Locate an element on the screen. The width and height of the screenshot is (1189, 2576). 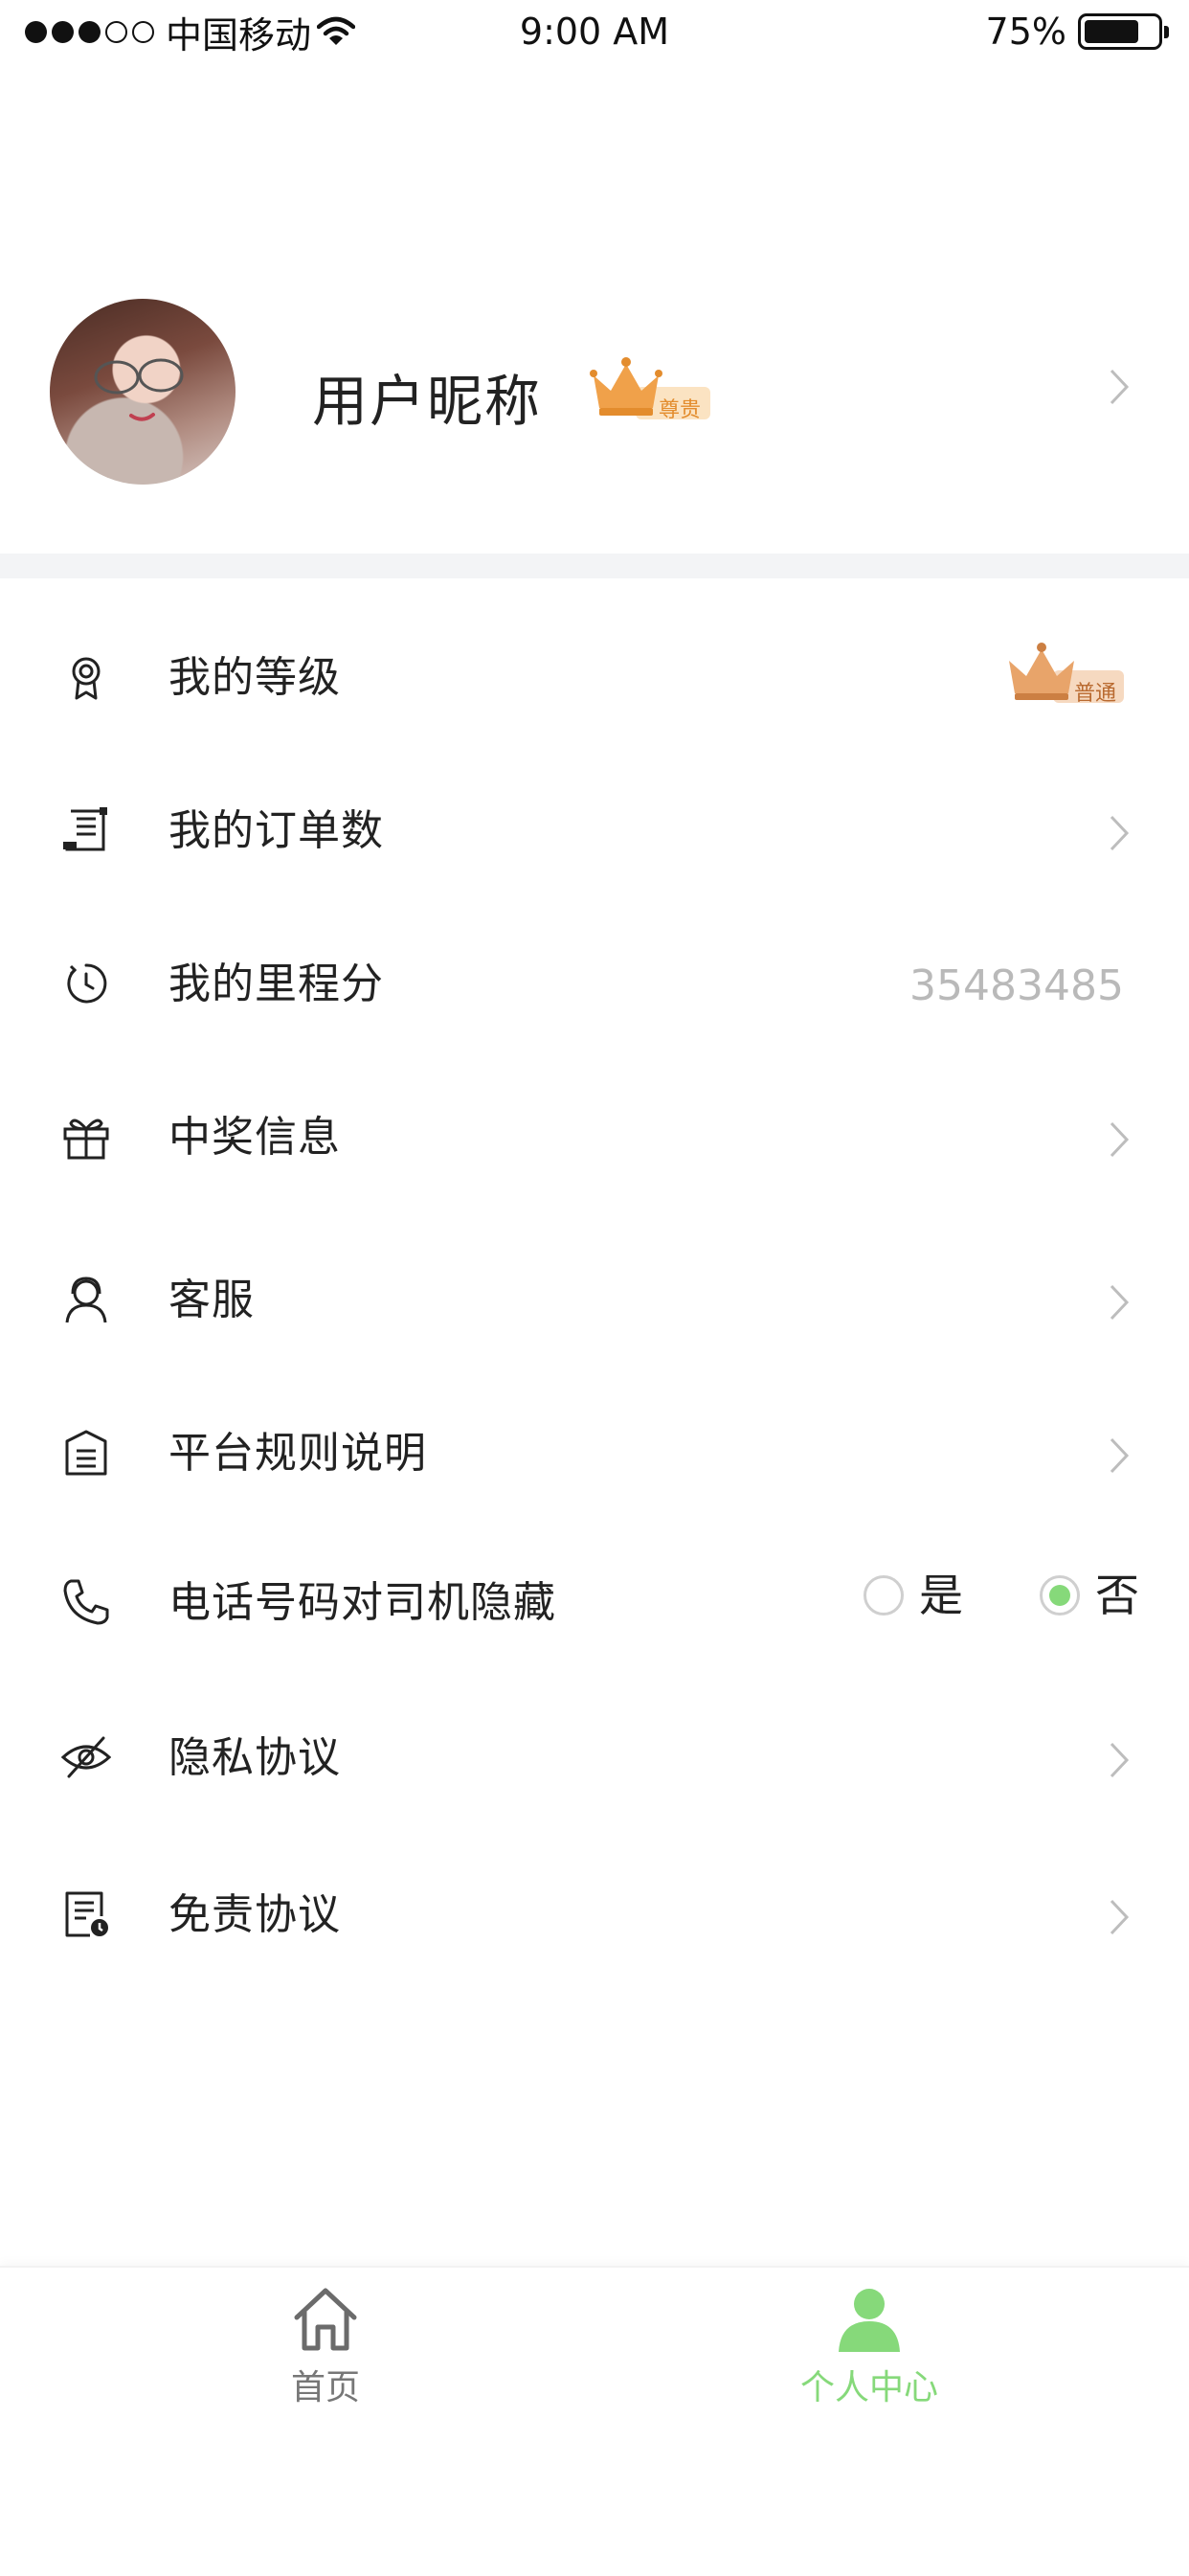
phone-icon is located at coordinates (86, 1602).